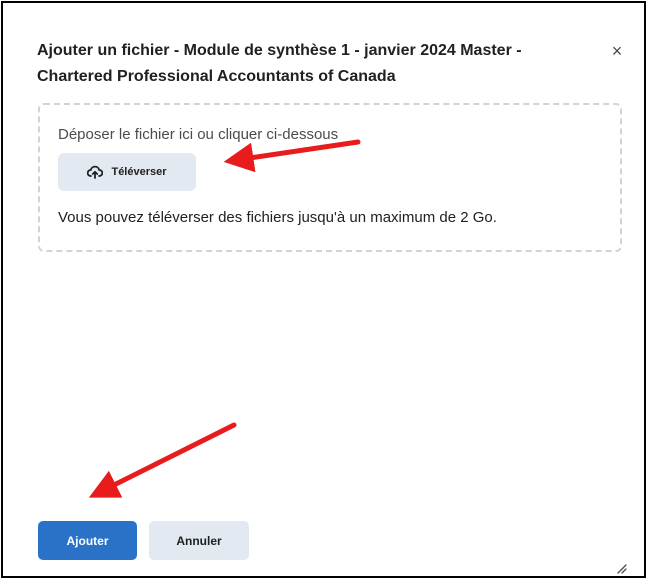  I want to click on upload-button: Téléverser, so click(127, 172).